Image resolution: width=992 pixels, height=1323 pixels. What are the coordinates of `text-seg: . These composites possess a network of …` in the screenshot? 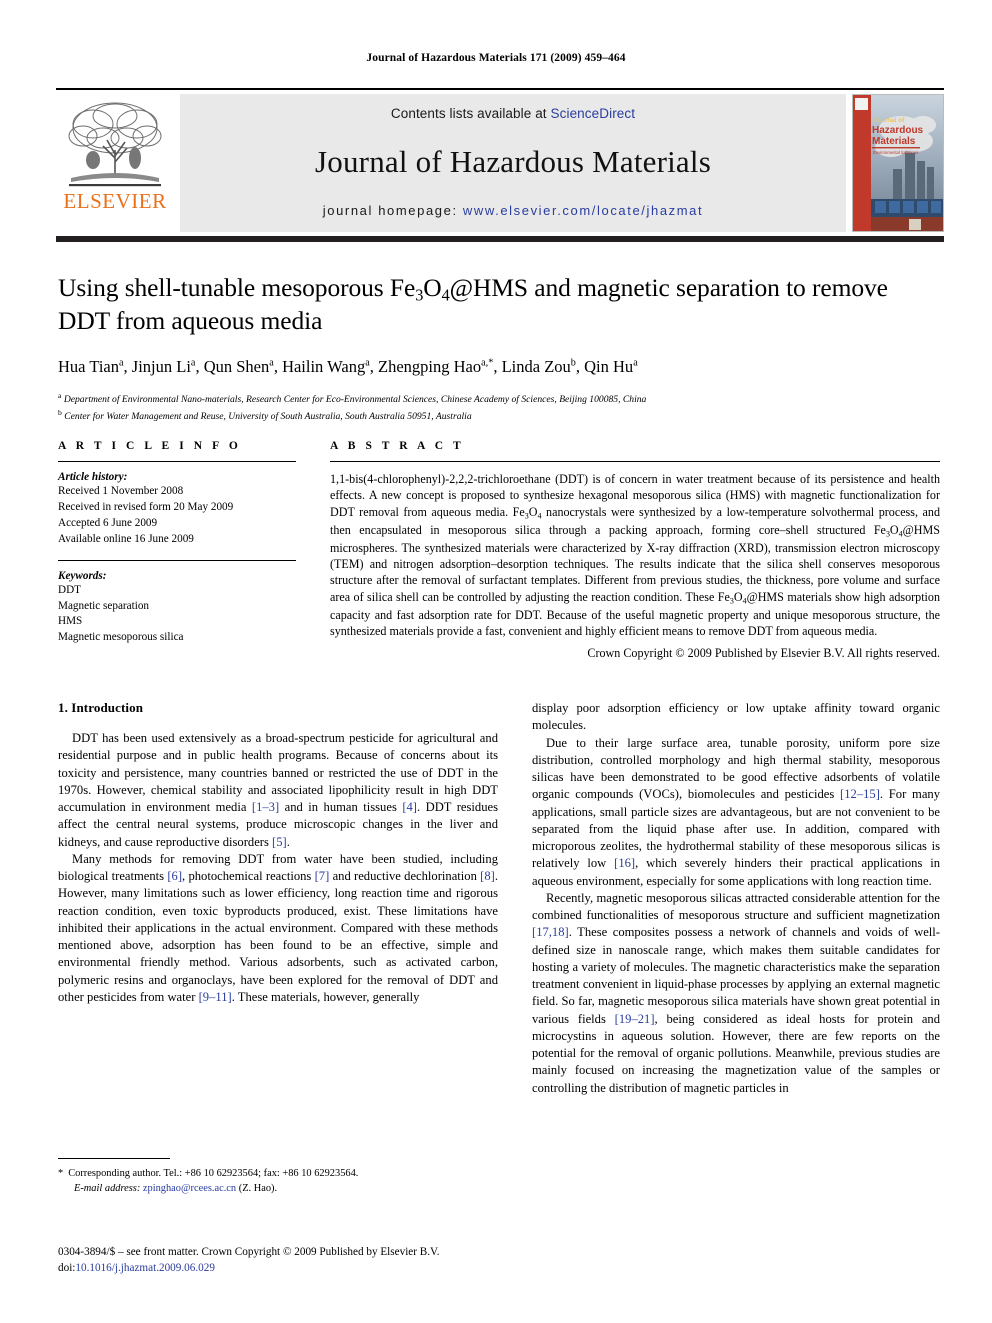 It's located at (736, 975).